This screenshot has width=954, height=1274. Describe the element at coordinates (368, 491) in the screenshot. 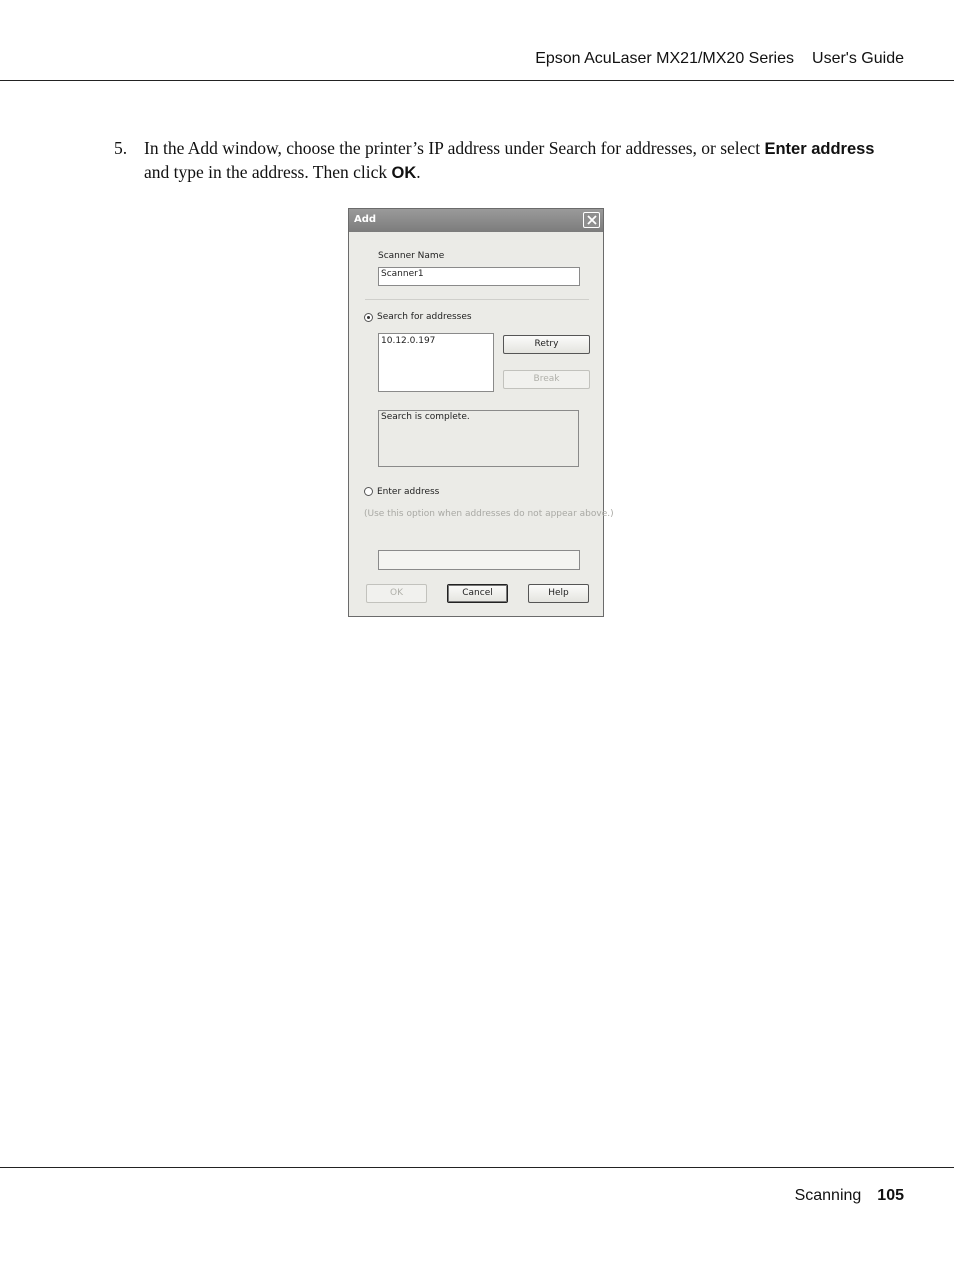

I see `enter-address-radio` at that location.